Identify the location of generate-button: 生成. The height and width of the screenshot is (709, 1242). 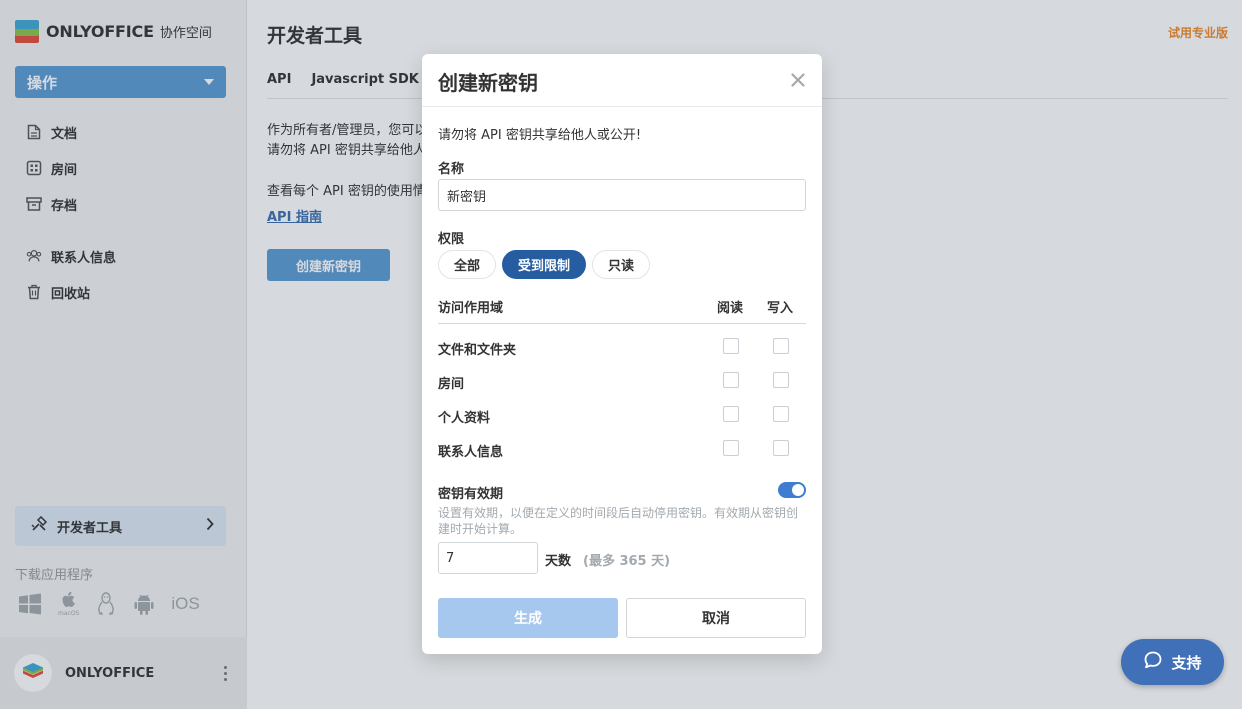
(528, 618).